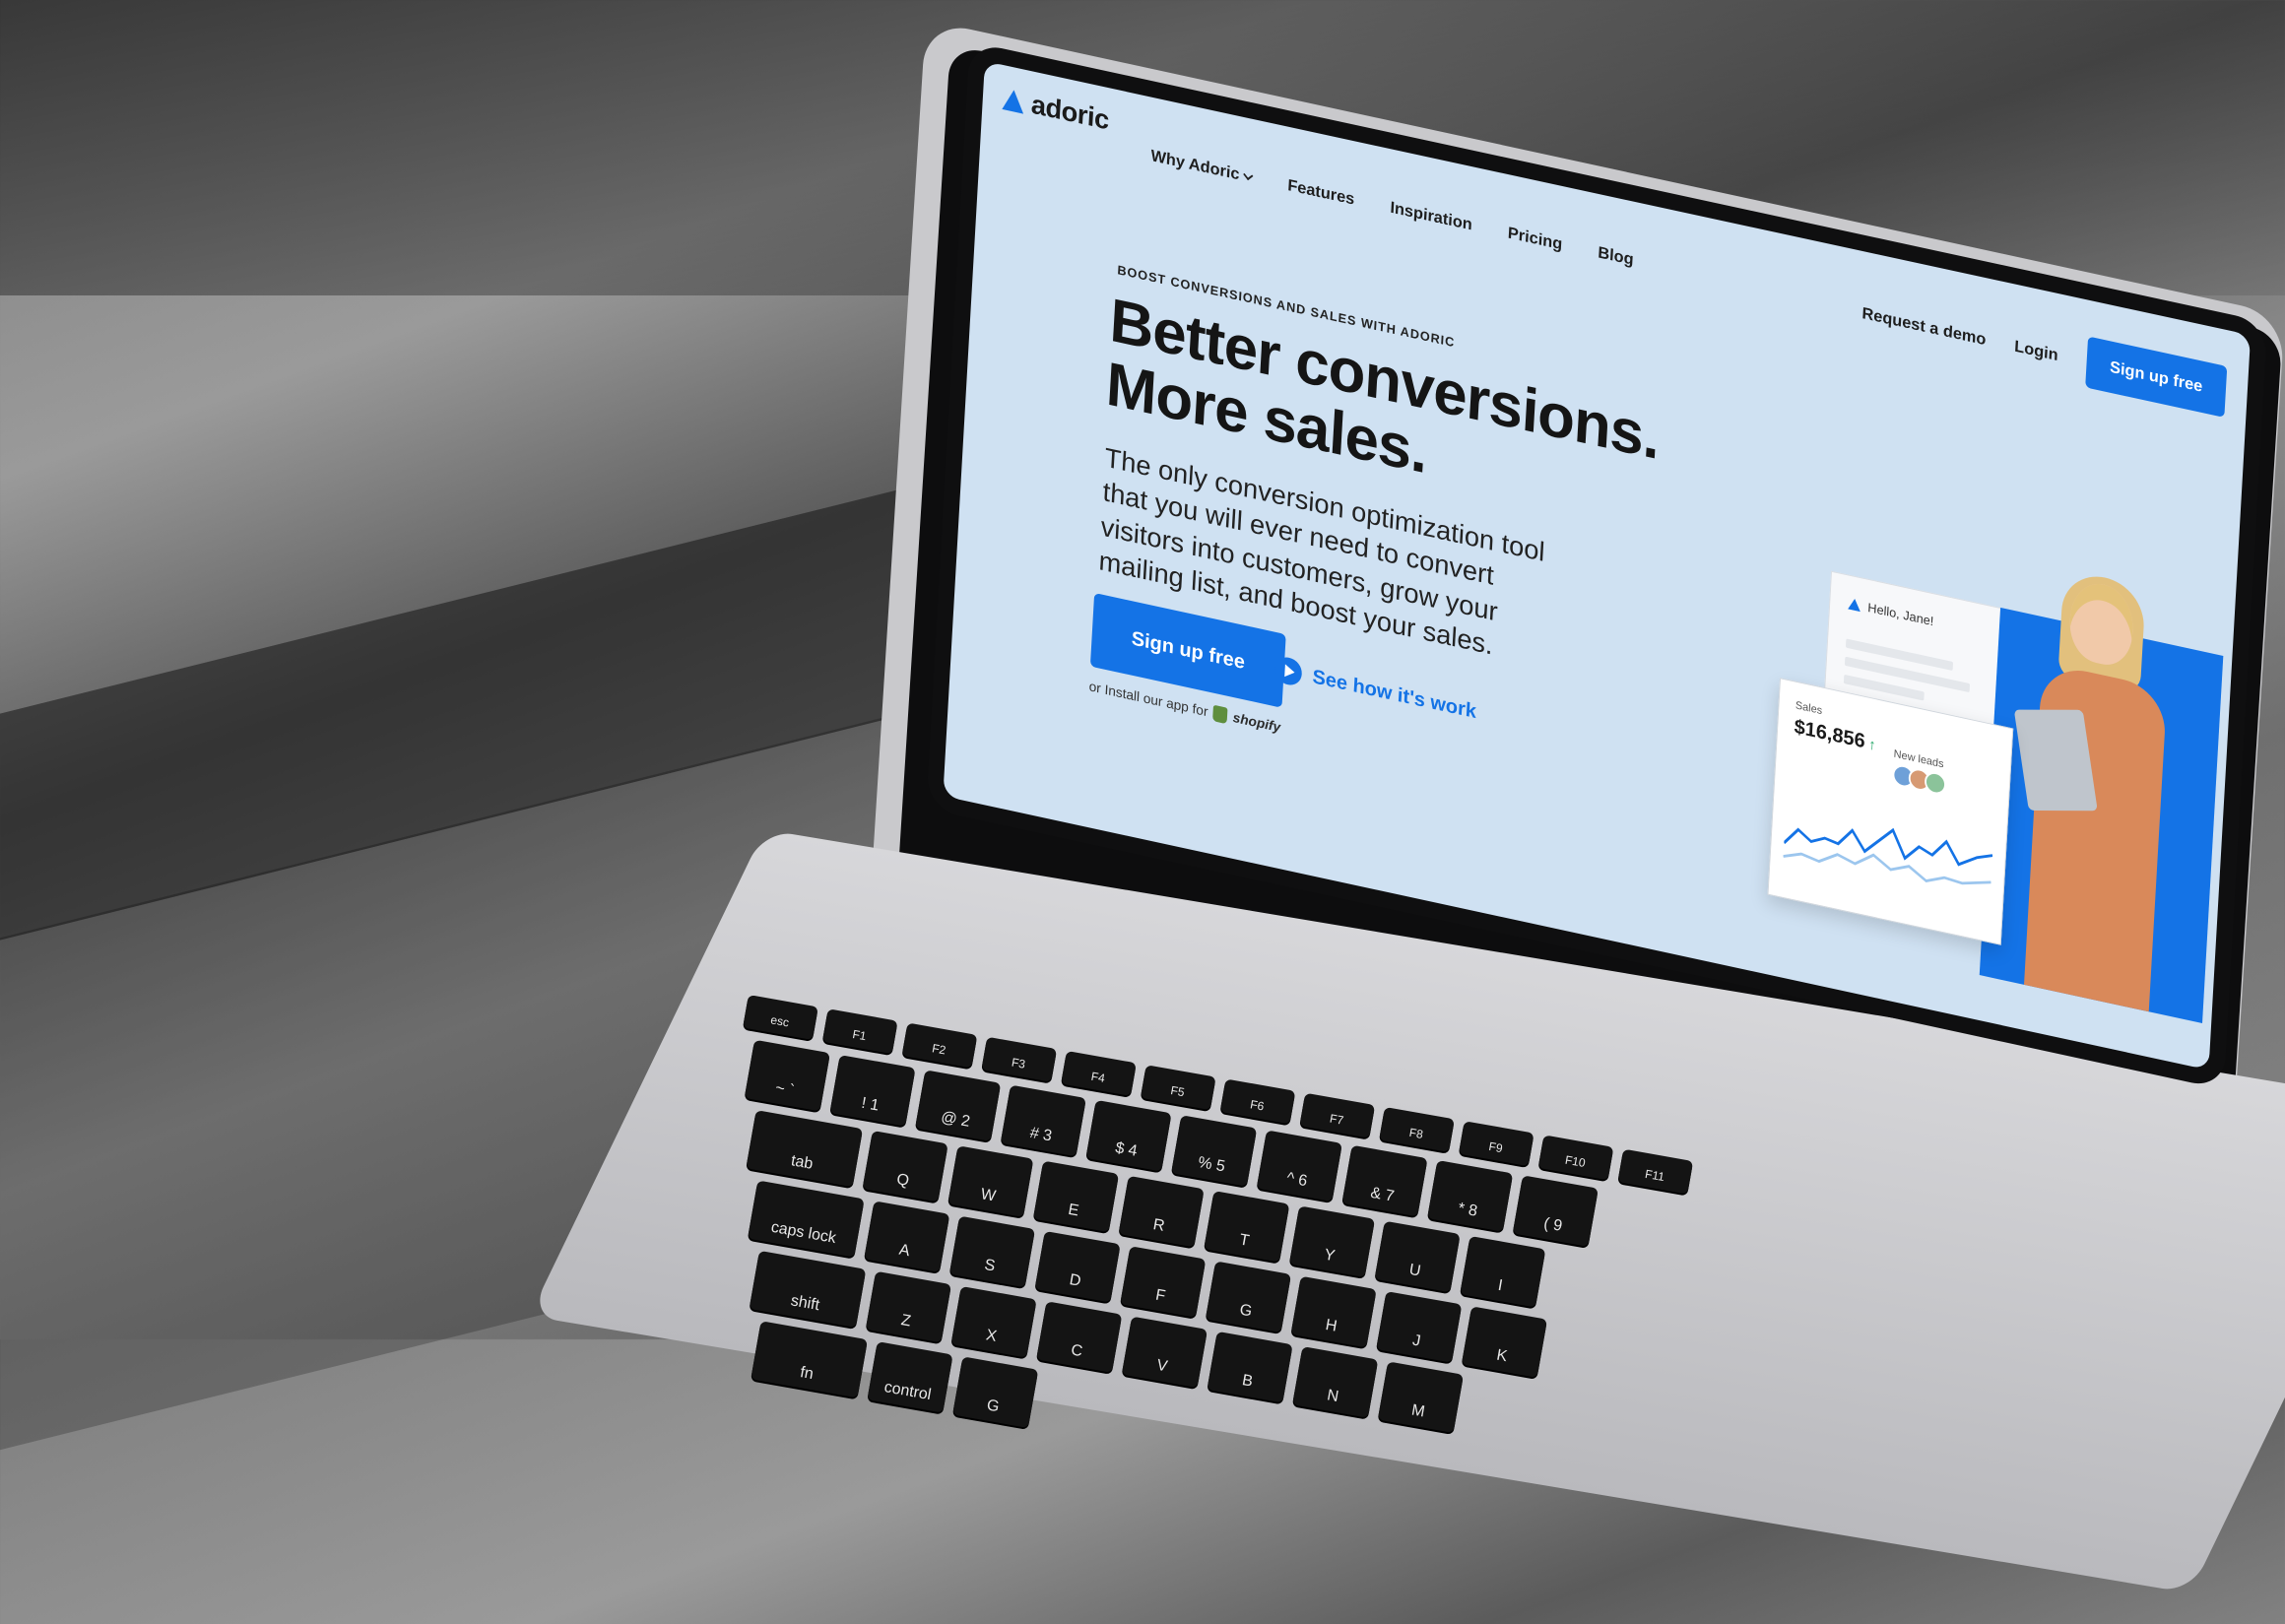 This screenshot has width=2285, height=1624. Describe the element at coordinates (1214, 1151) in the screenshot. I see `keyboard-key: % 5` at that location.